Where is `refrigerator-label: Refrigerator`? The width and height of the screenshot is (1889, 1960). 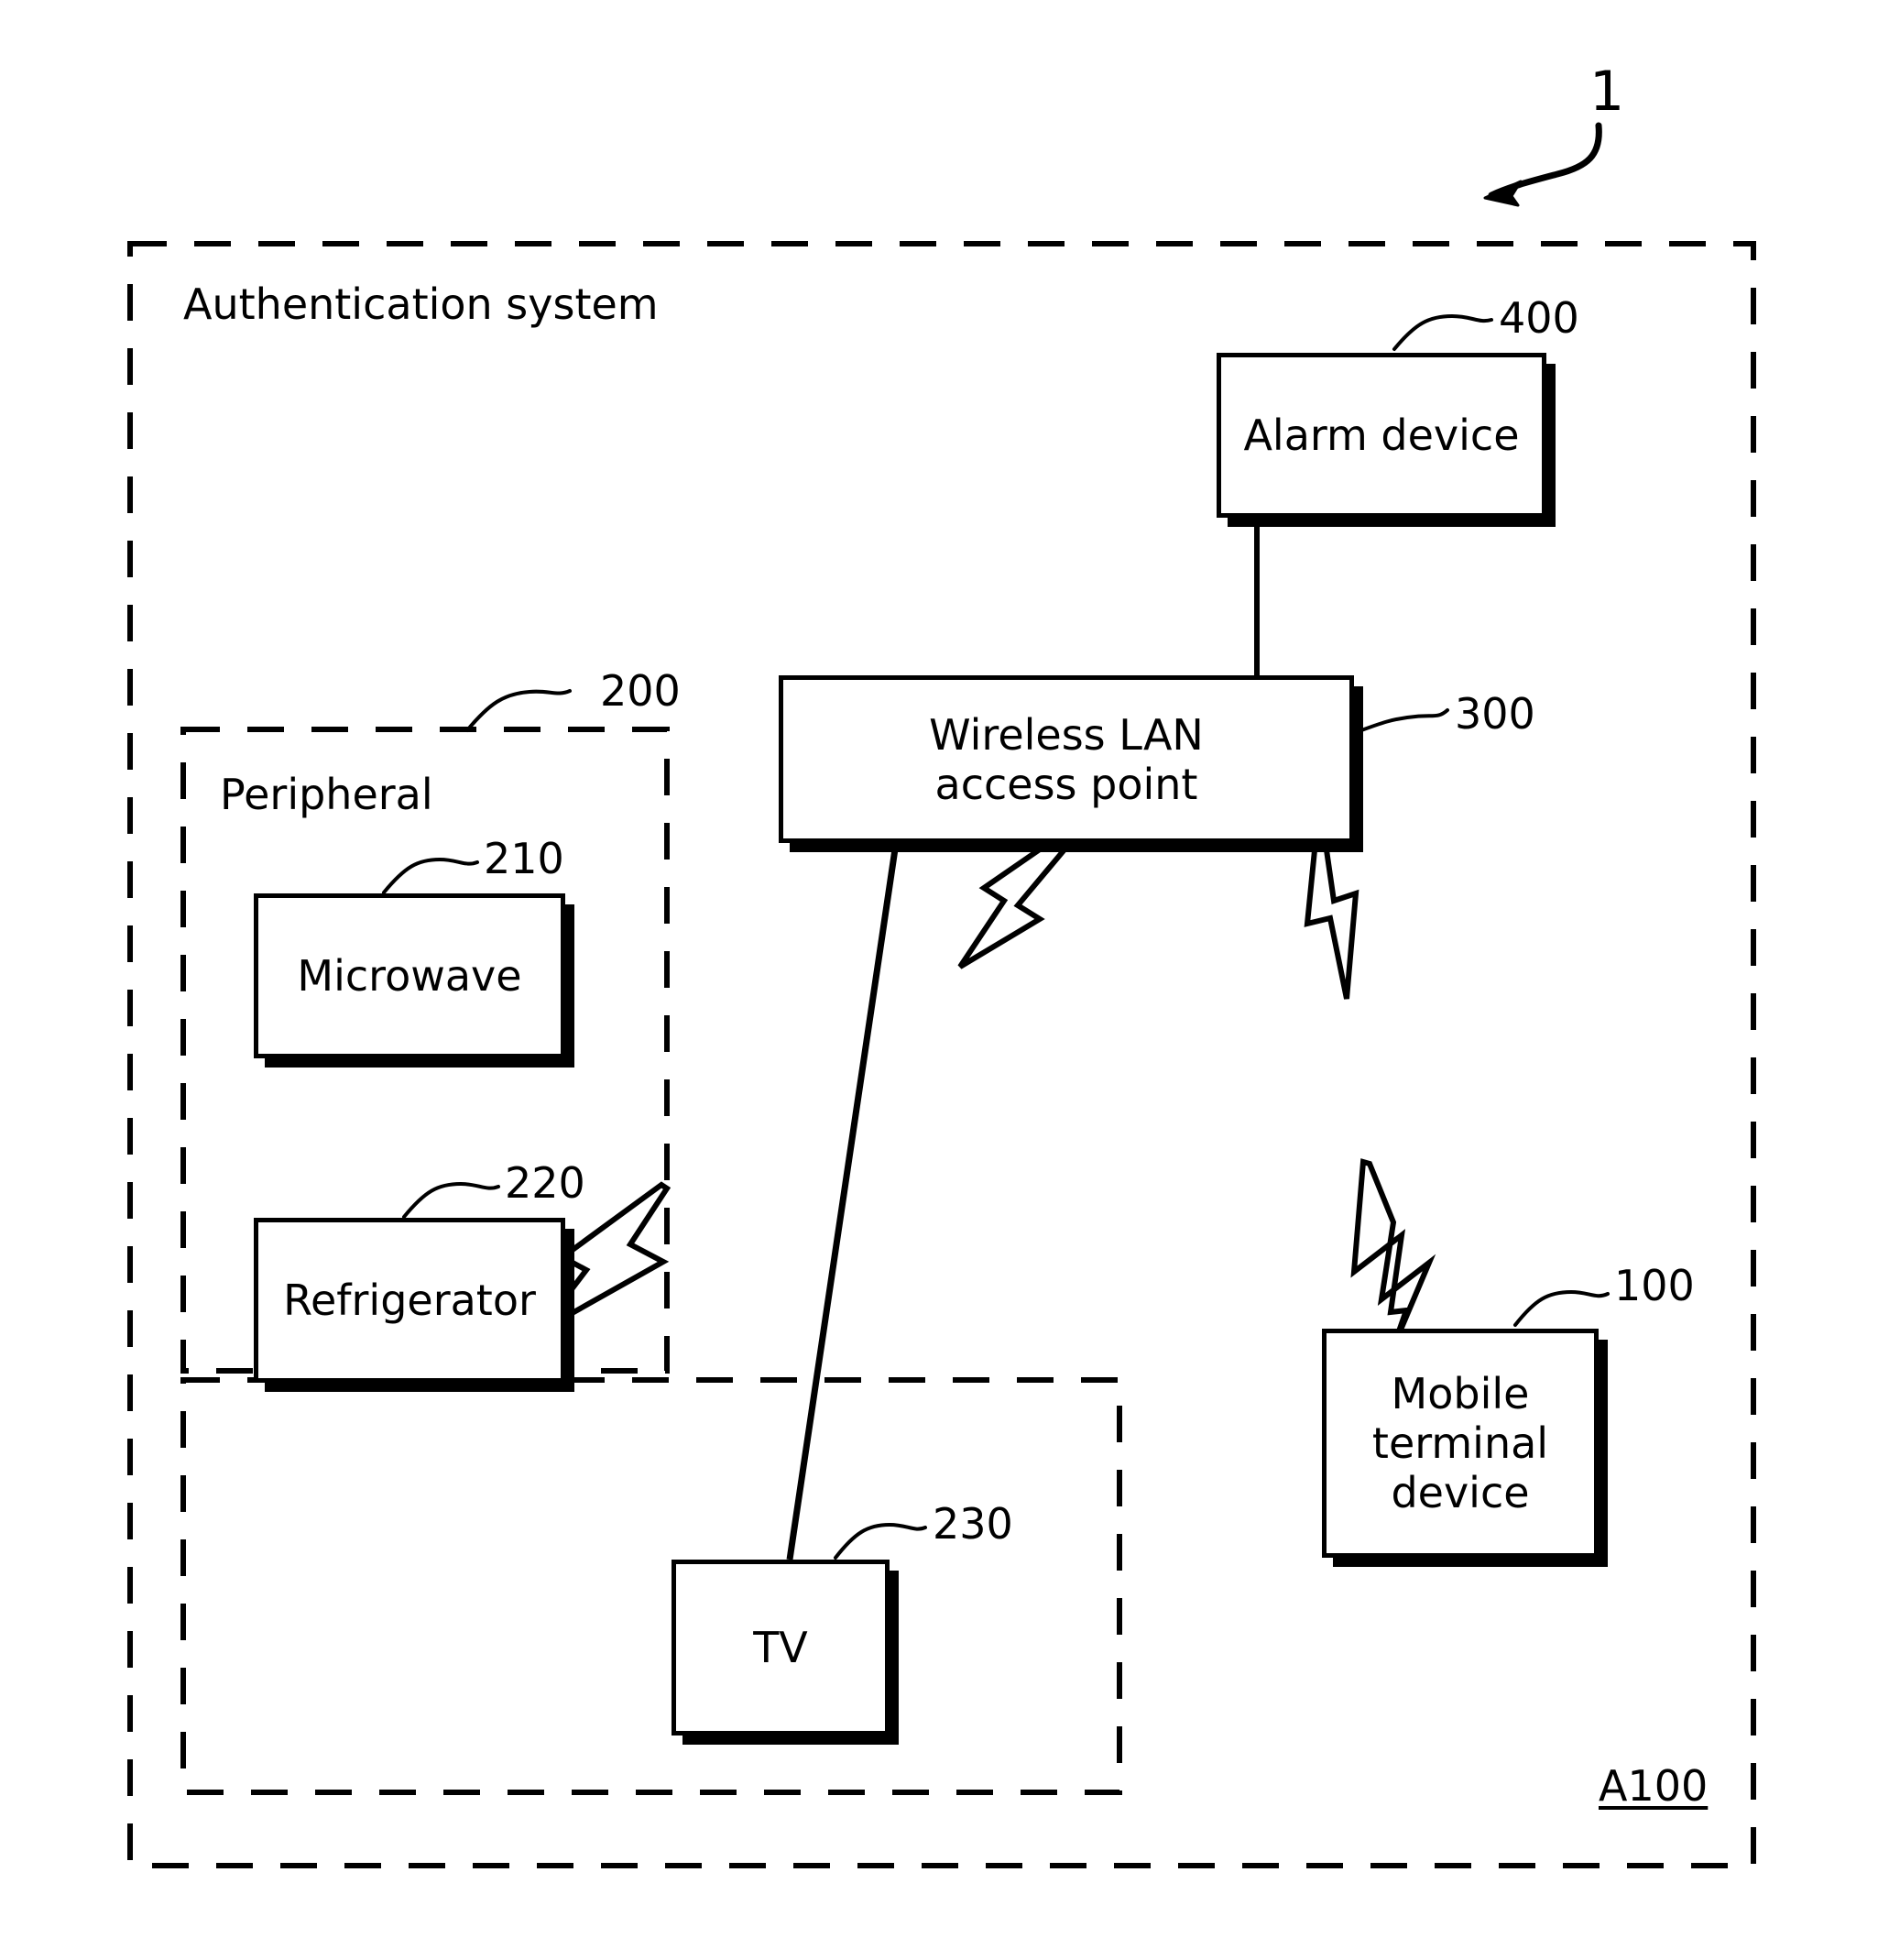
refrigerator-label: Refrigerator is located at coordinates (409, 1300).